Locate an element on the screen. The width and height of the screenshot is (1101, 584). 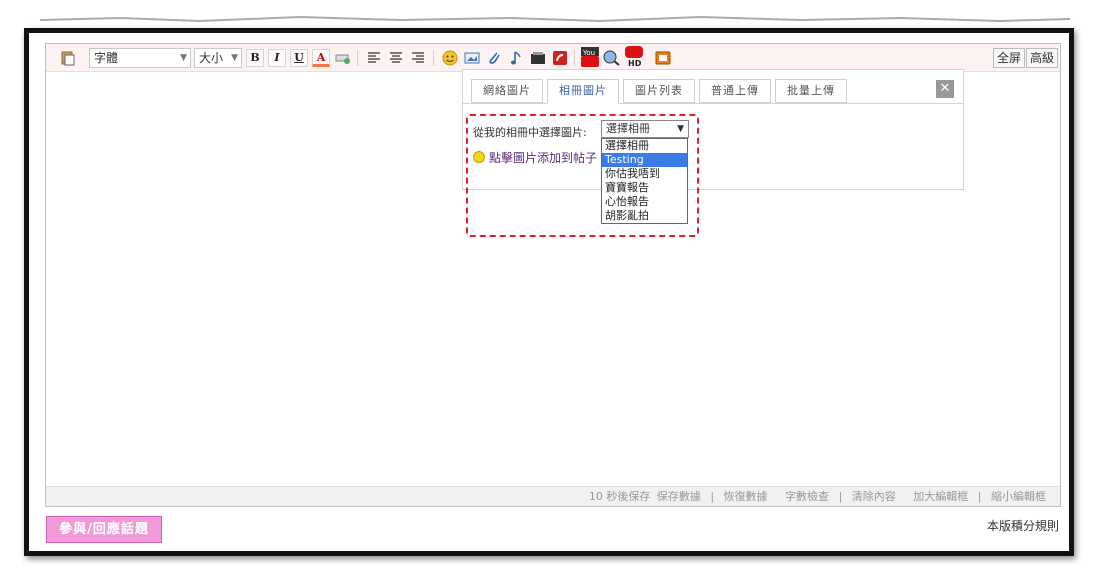
tab-album-image: 相冊圖片 is located at coordinates (583, 91).